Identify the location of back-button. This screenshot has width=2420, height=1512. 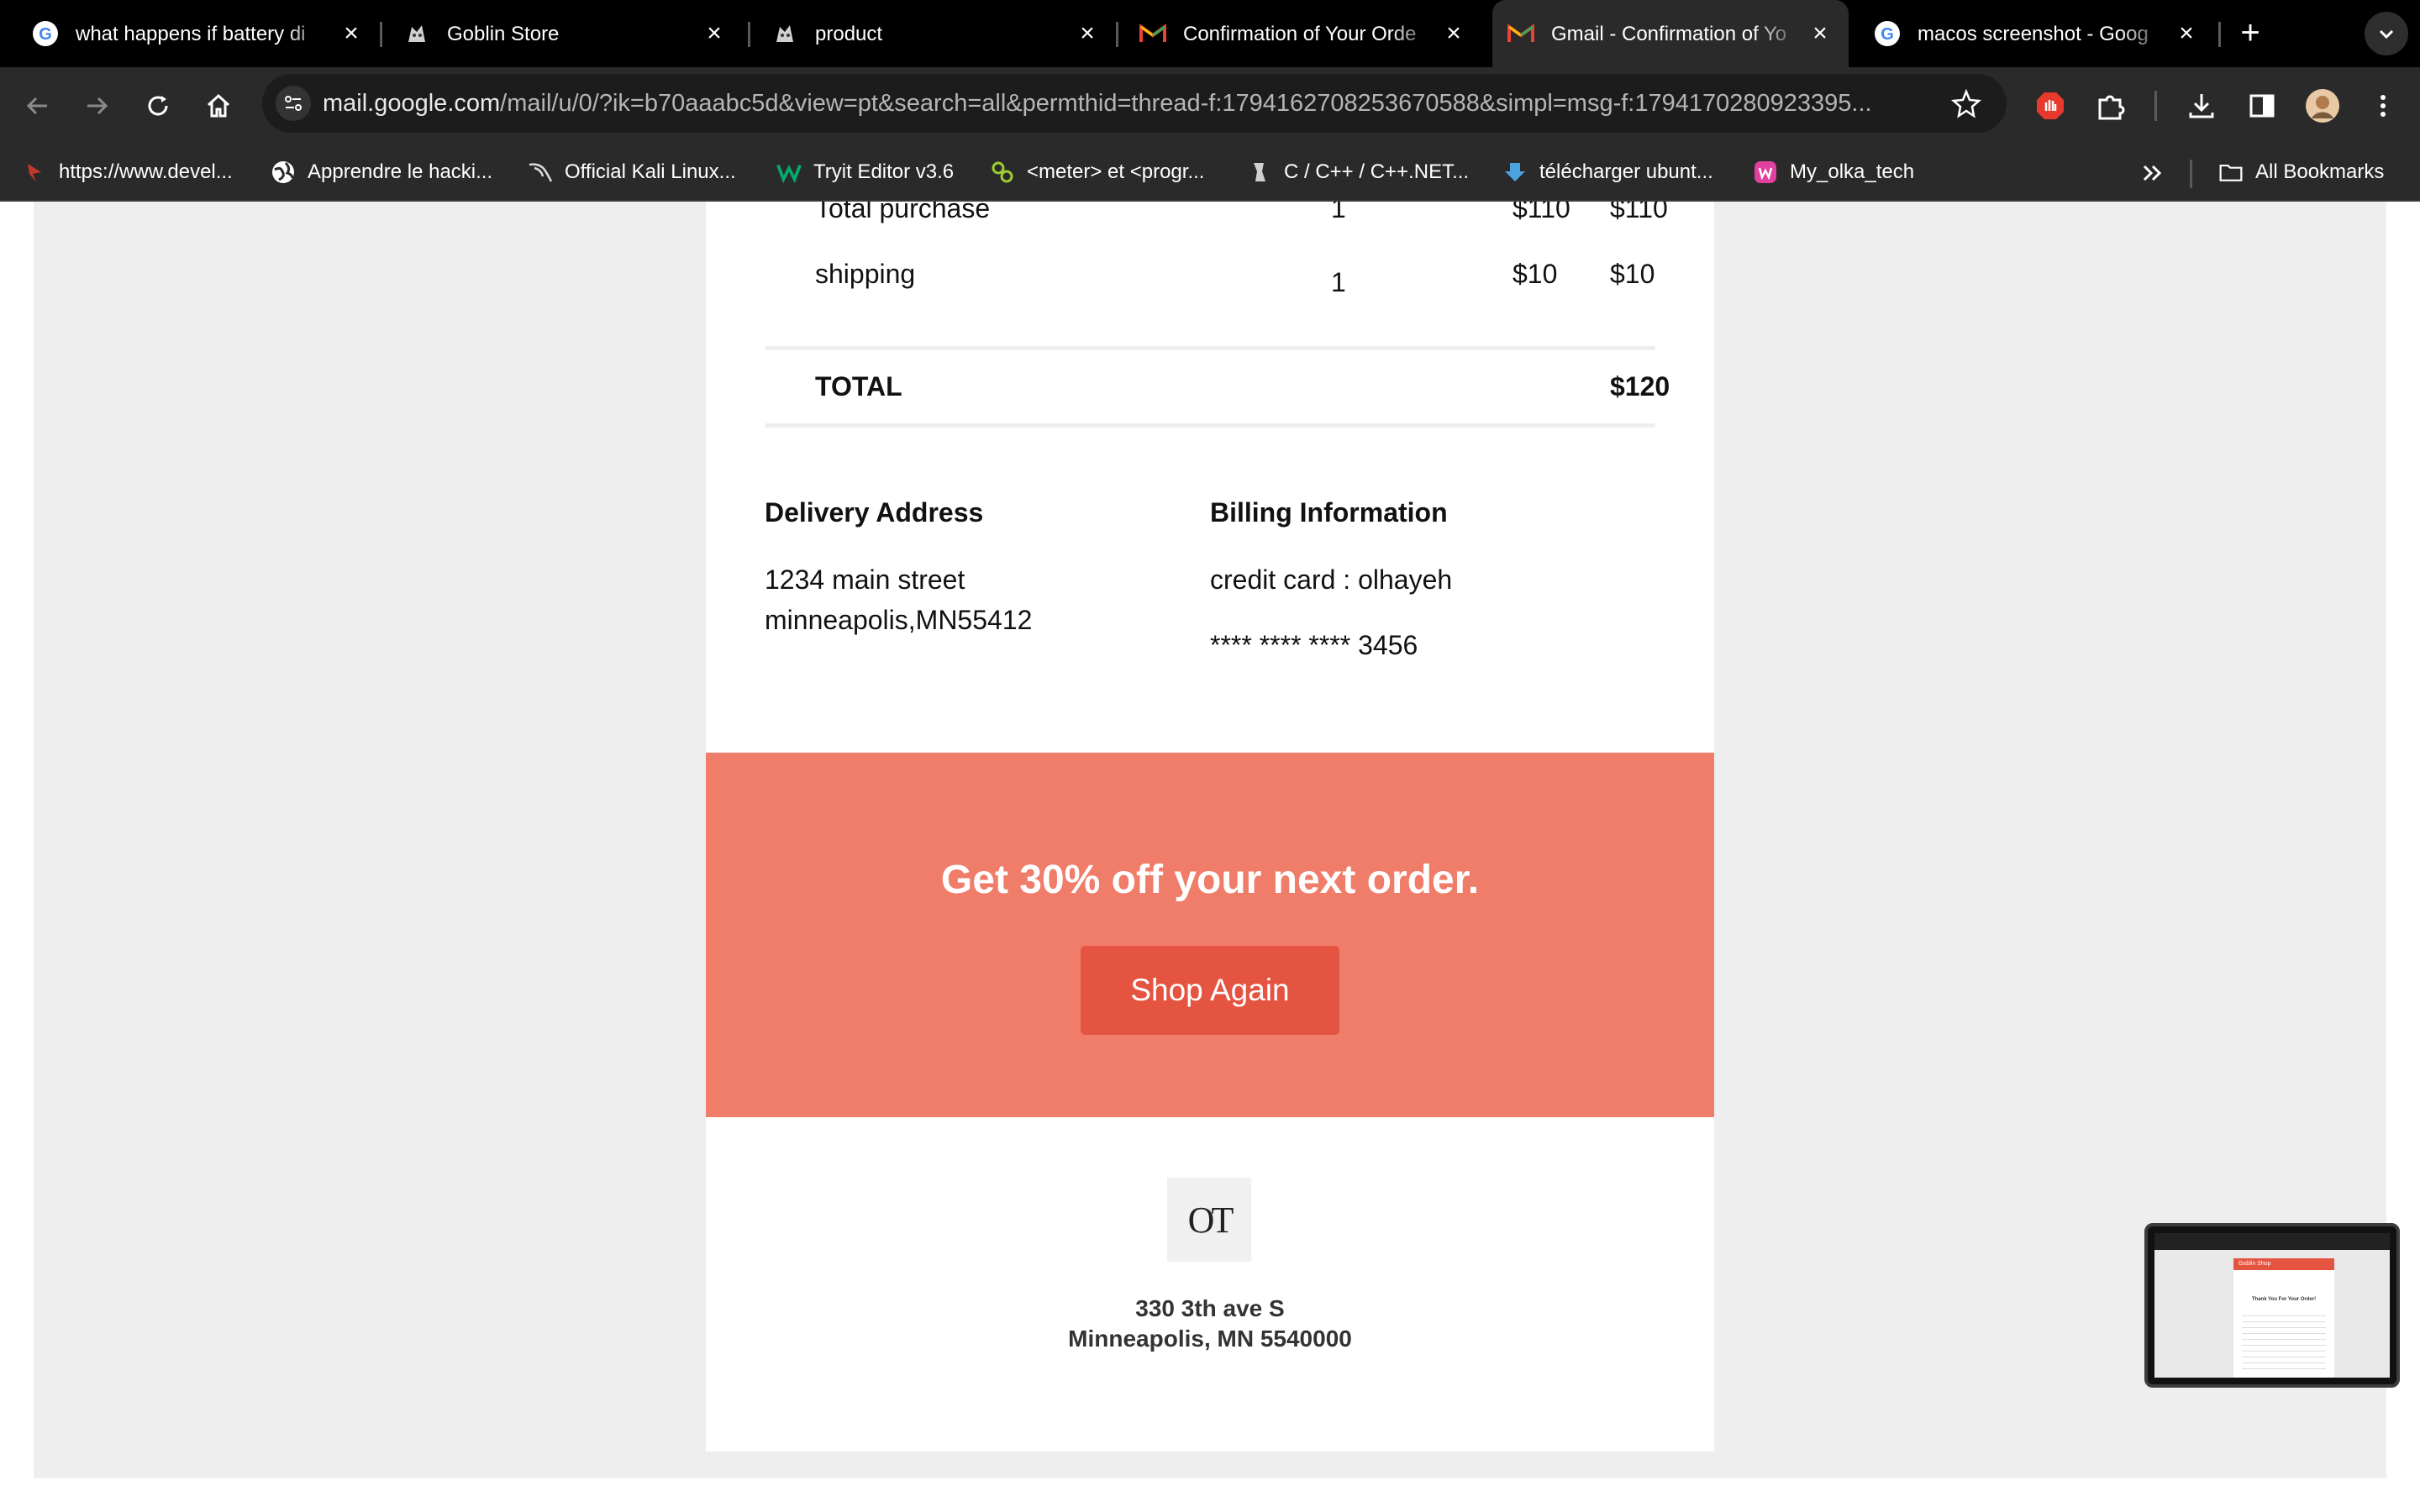
(37, 106).